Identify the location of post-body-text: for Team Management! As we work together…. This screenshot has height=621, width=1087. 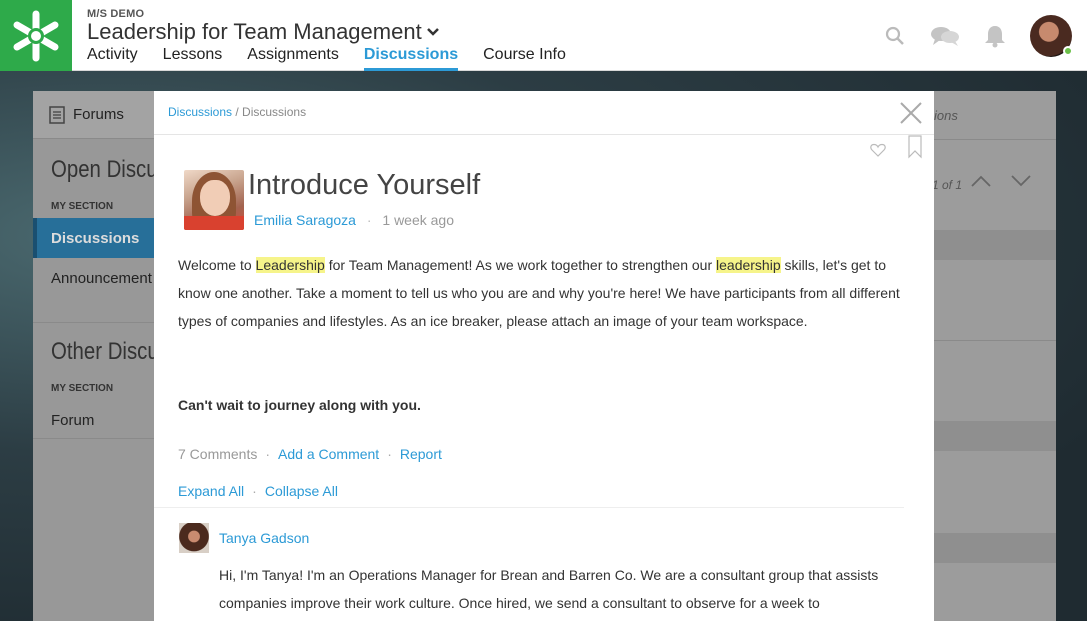
(520, 265).